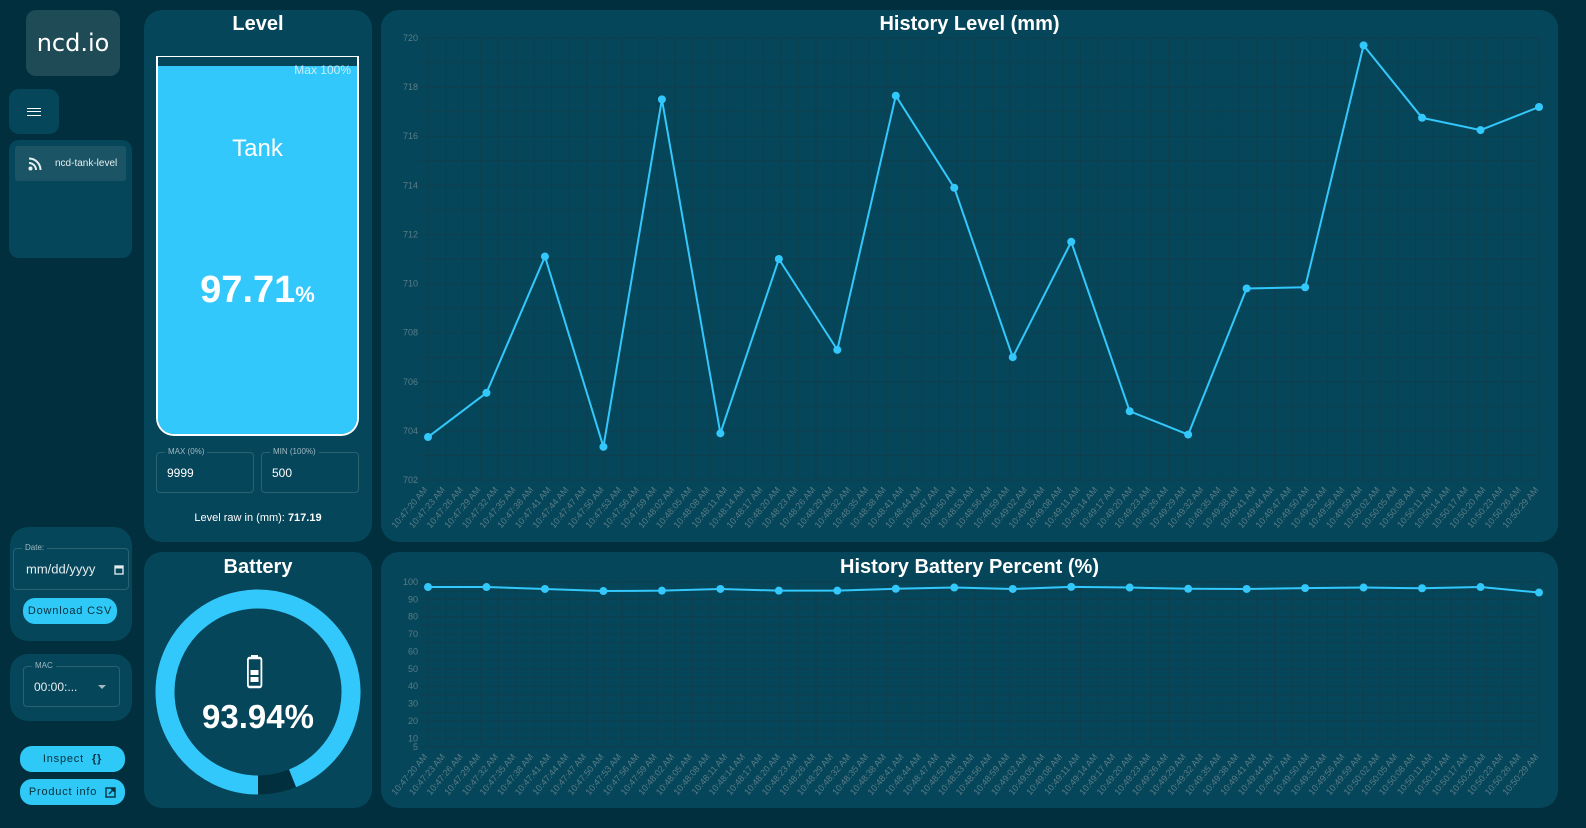 The width and height of the screenshot is (1586, 828). I want to click on nav-panel: ncd-tank-level, so click(70, 199).